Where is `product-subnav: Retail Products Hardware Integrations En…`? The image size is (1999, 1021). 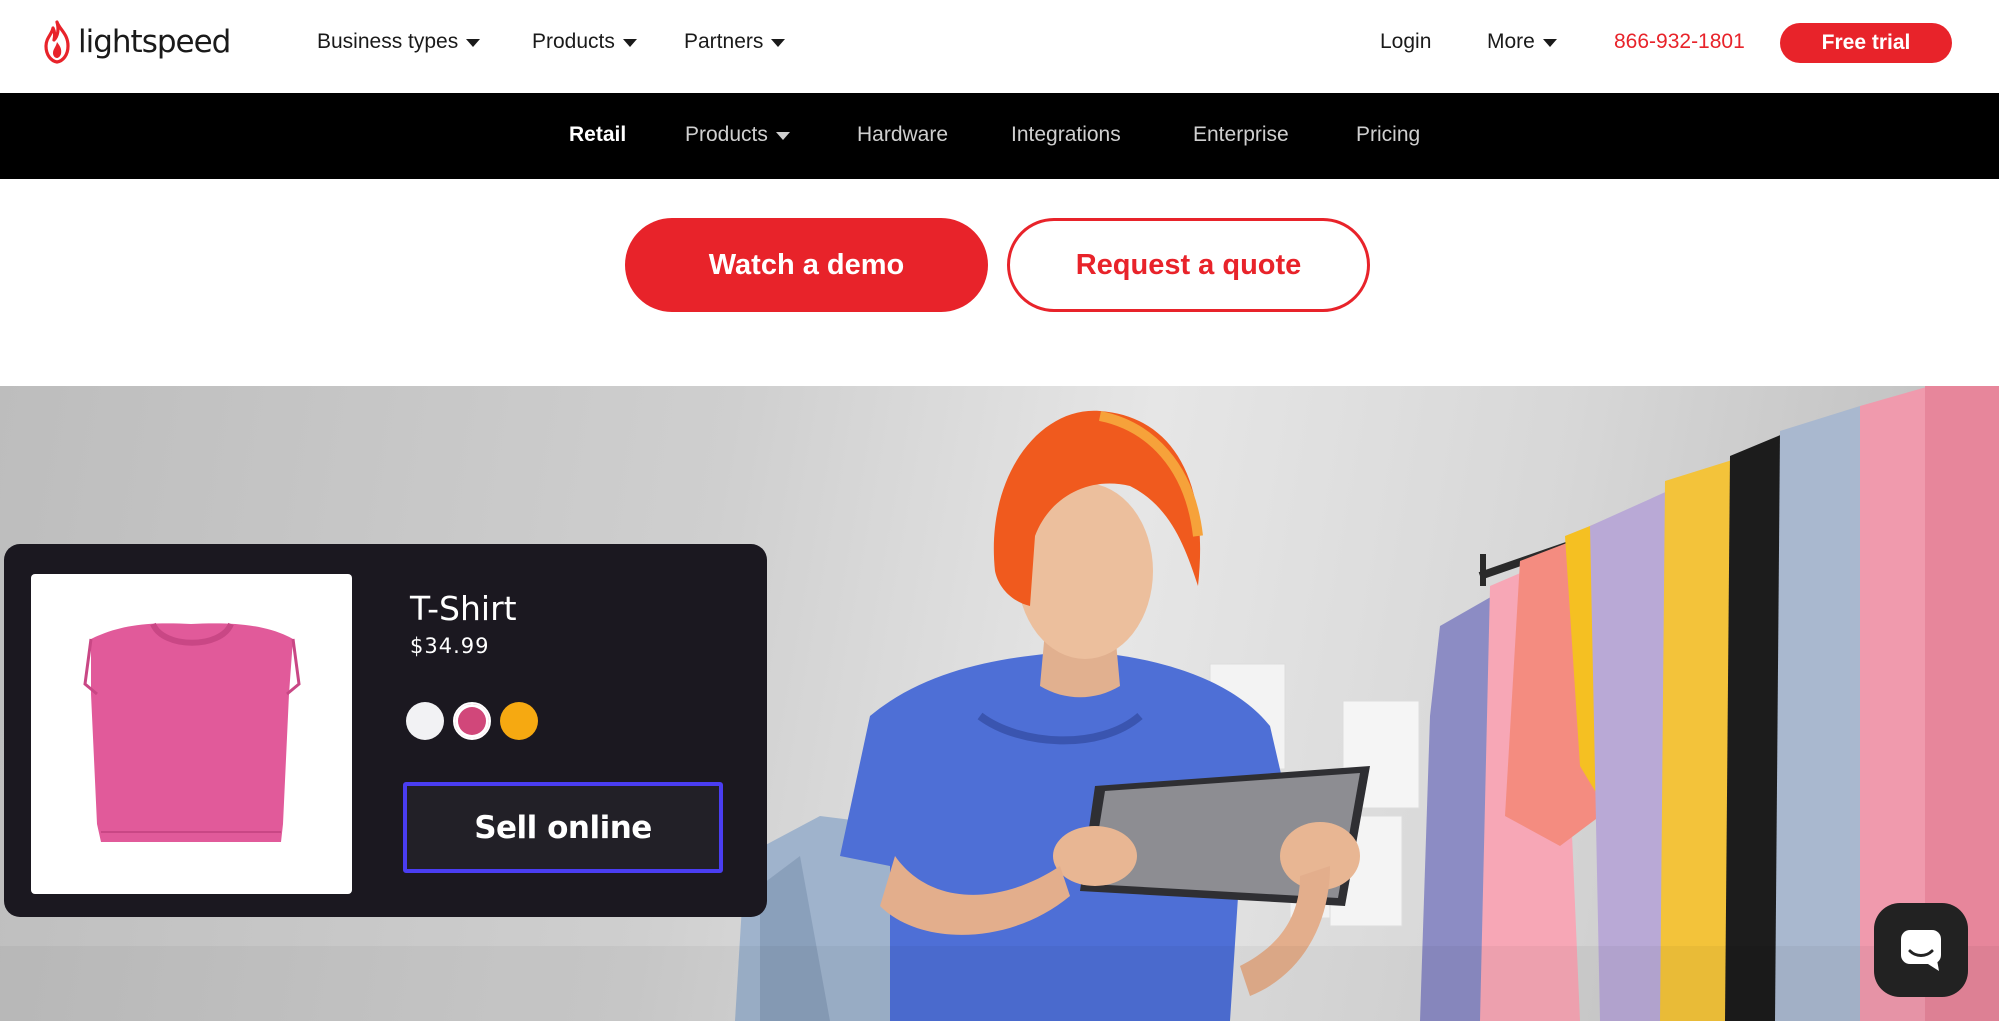
product-subnav: Retail Products Hardware Integrations En… is located at coordinates (999, 136).